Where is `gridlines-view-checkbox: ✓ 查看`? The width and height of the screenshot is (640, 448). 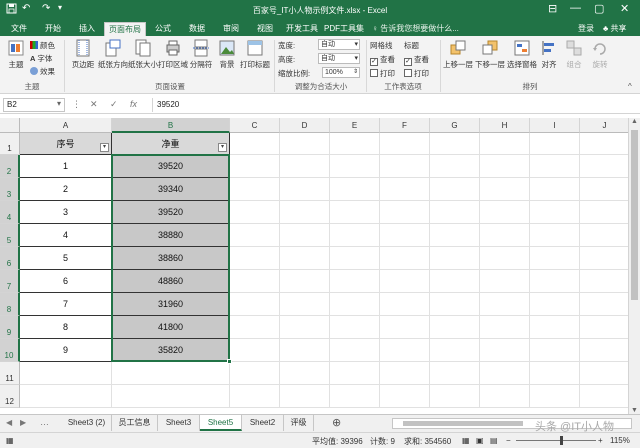 gridlines-view-checkbox: ✓ 查看 is located at coordinates (382, 60).